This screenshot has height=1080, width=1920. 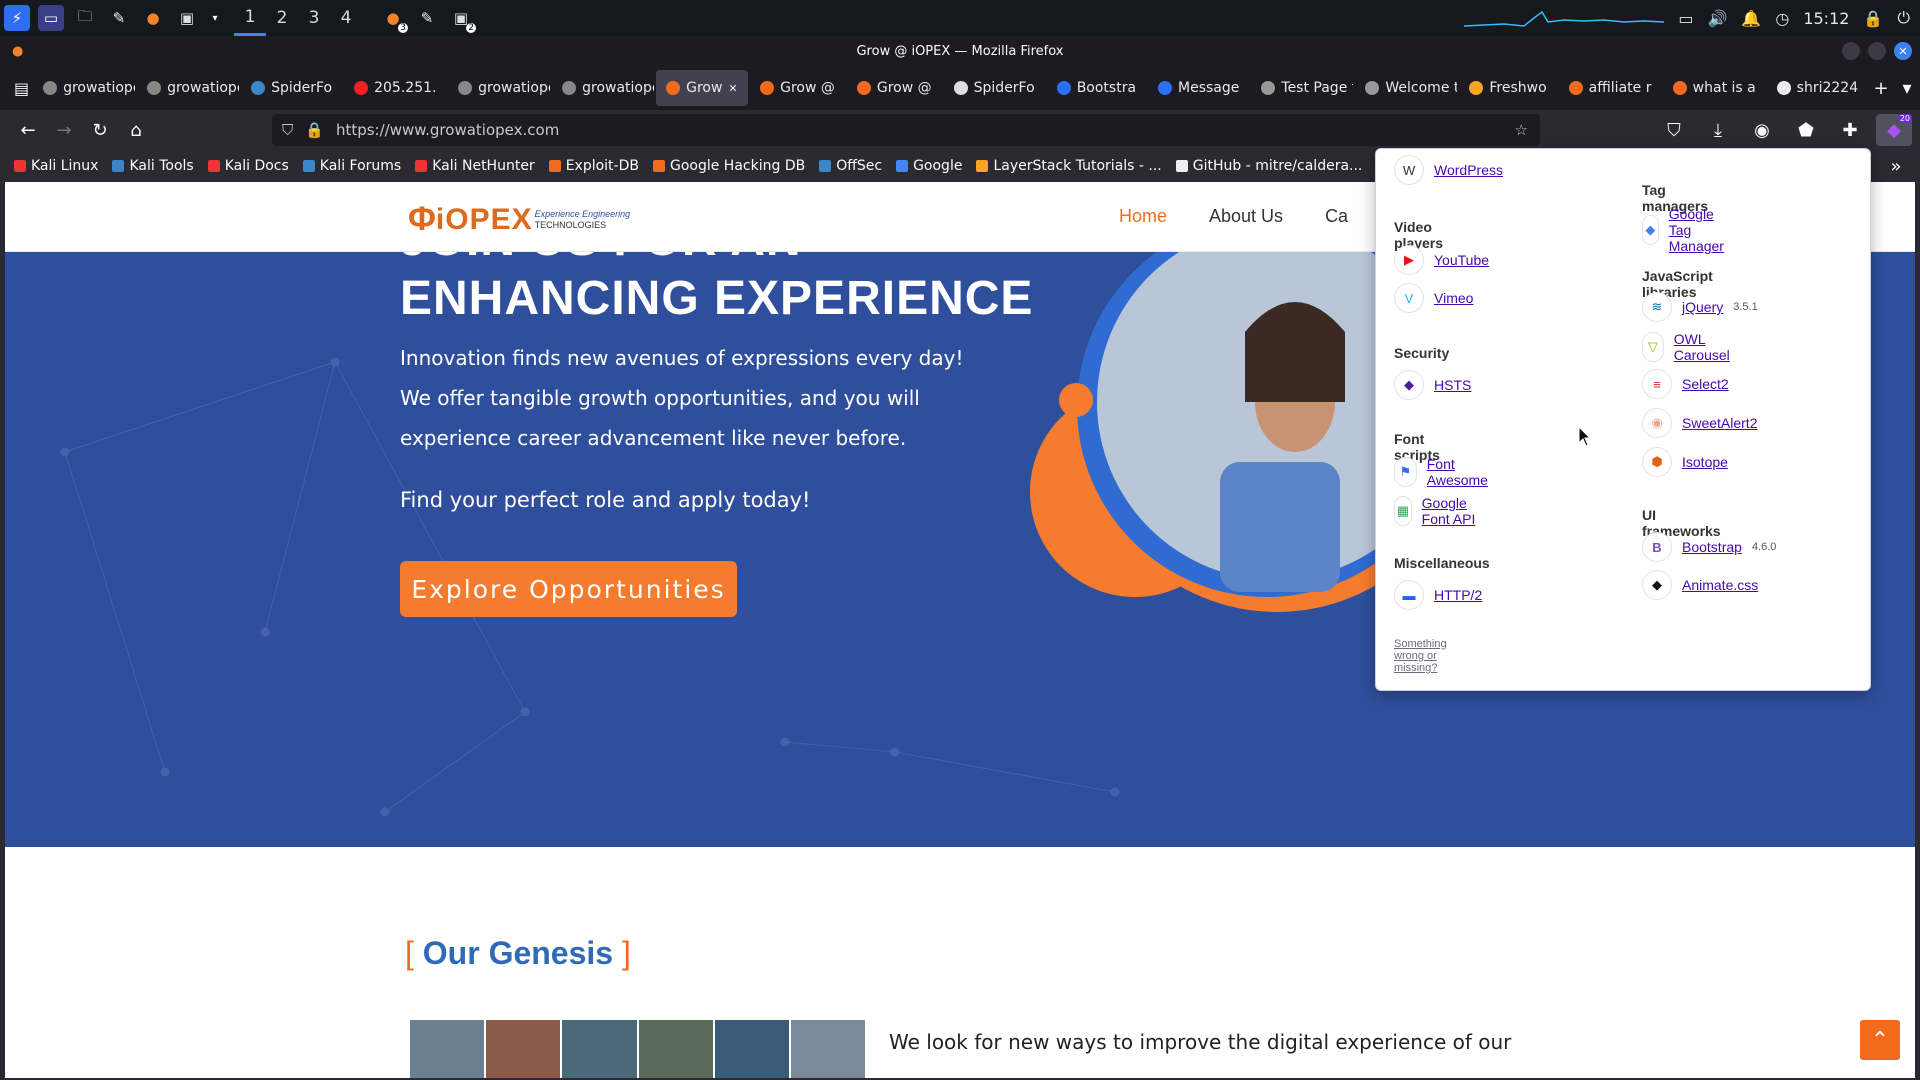 I want to click on tech-sweetalert2: ◉ SweetAlert2, so click(x=1699, y=423).